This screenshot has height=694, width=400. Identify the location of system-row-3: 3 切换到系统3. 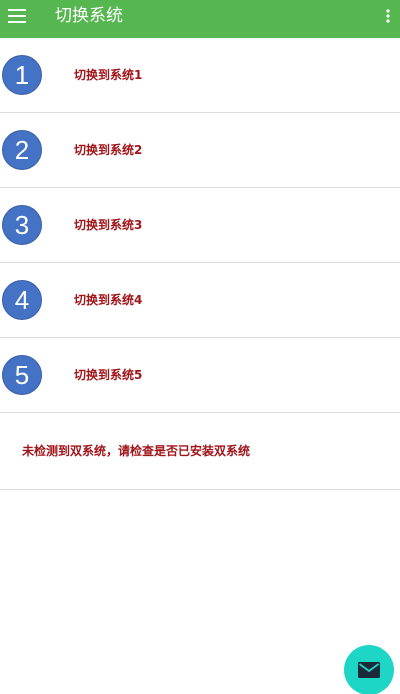
(200, 225).